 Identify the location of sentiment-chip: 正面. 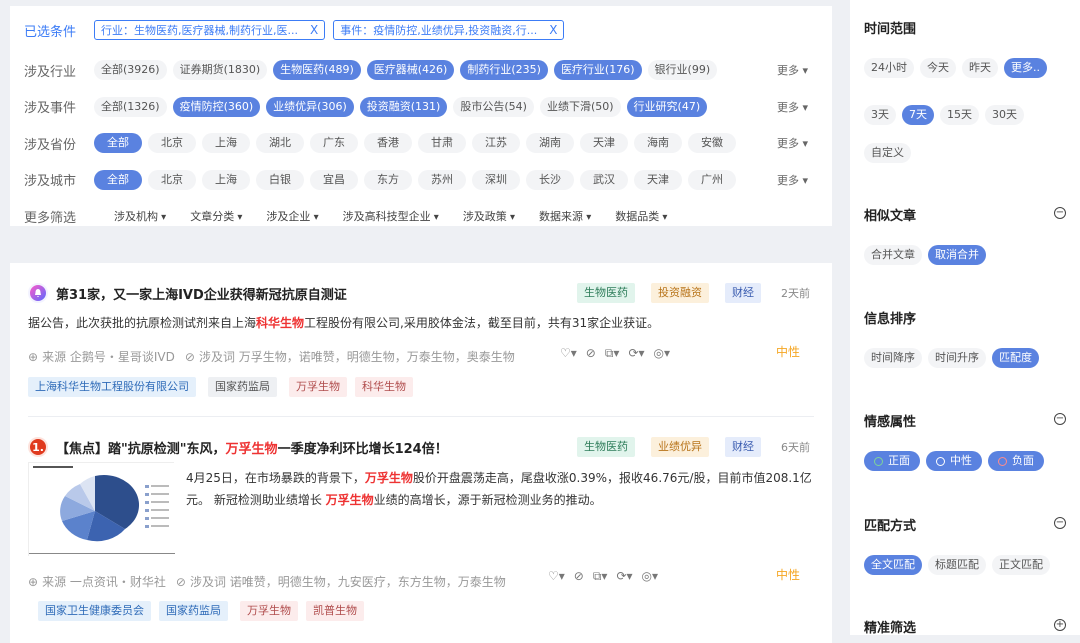
(892, 461).